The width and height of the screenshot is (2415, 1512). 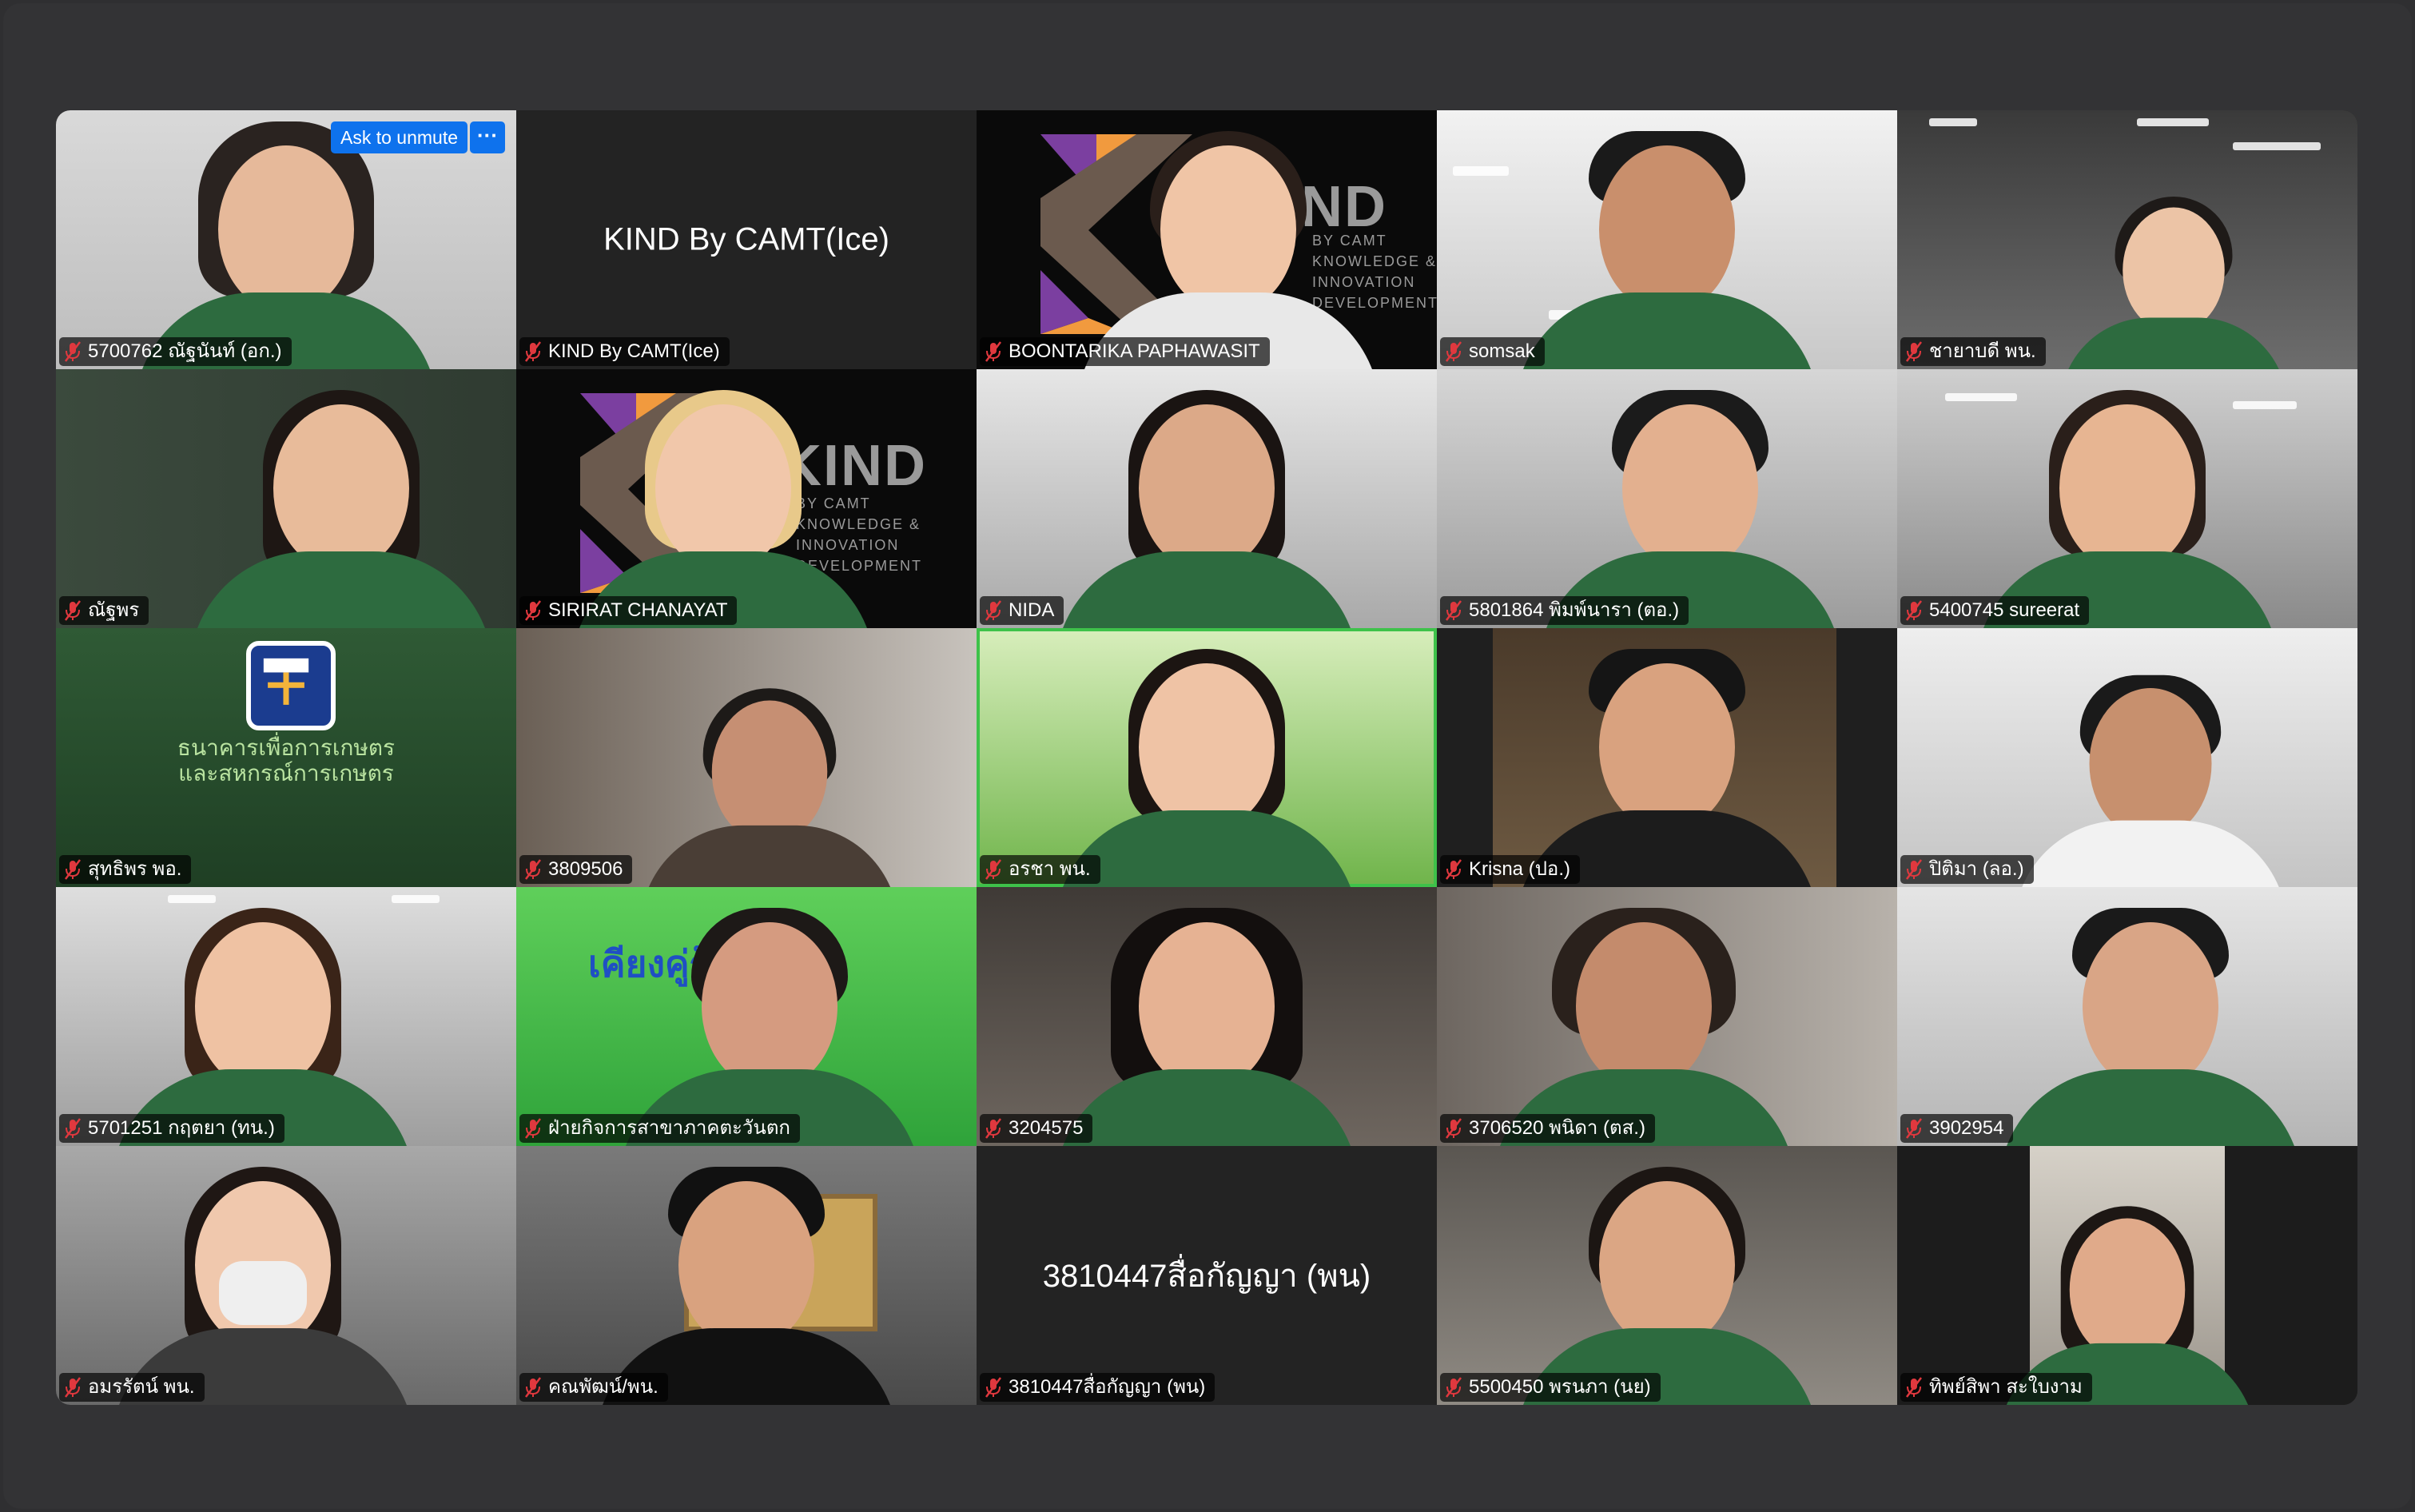 I want to click on participant-name-tag: BOONTARIKA PAPHAWASIT, so click(x=1125, y=351).